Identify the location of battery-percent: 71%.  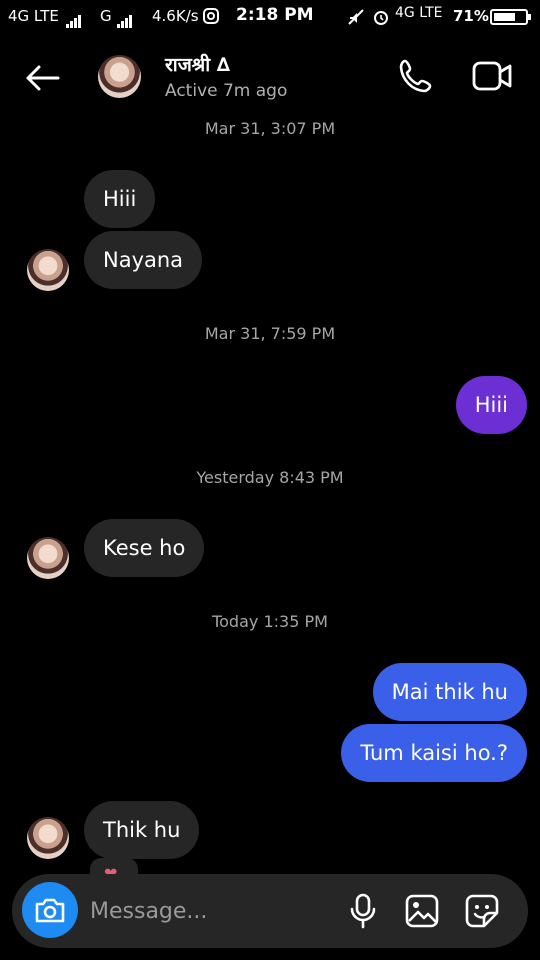
(471, 16).